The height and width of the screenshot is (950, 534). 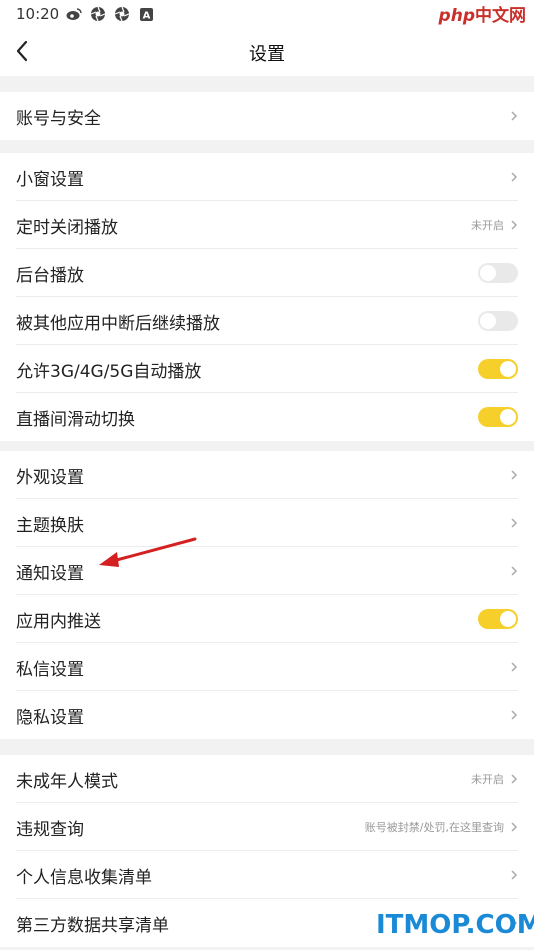 What do you see at coordinates (50, 275) in the screenshot?
I see `row-label: 后台播放` at bounding box center [50, 275].